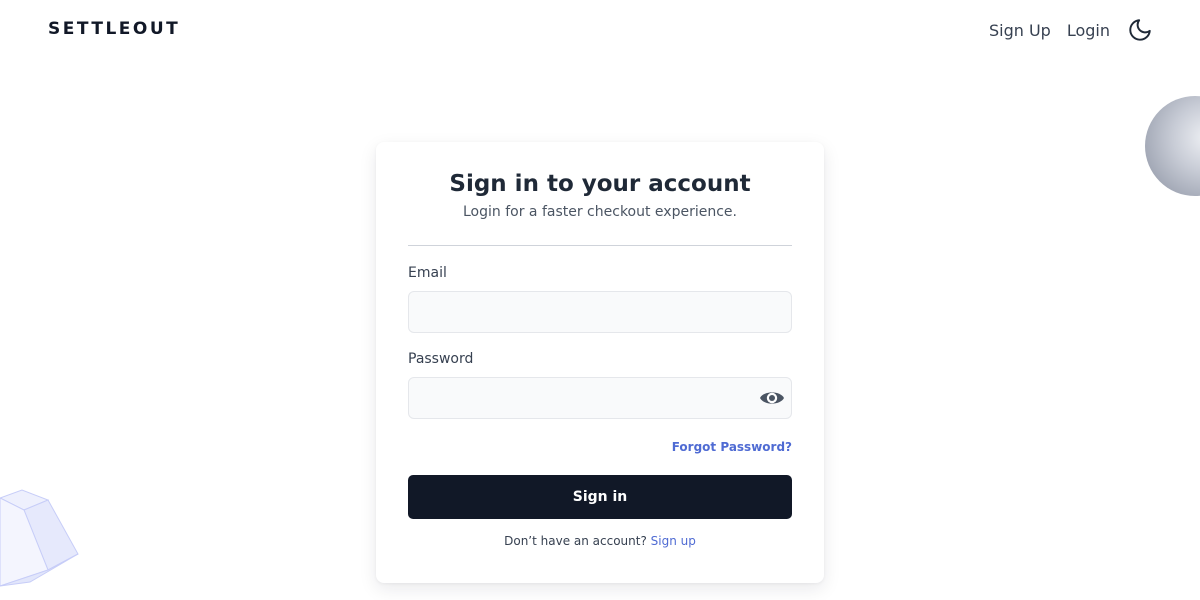 The image size is (1200, 600). Describe the element at coordinates (427, 273) in the screenshot. I see `email-label: Email` at that location.